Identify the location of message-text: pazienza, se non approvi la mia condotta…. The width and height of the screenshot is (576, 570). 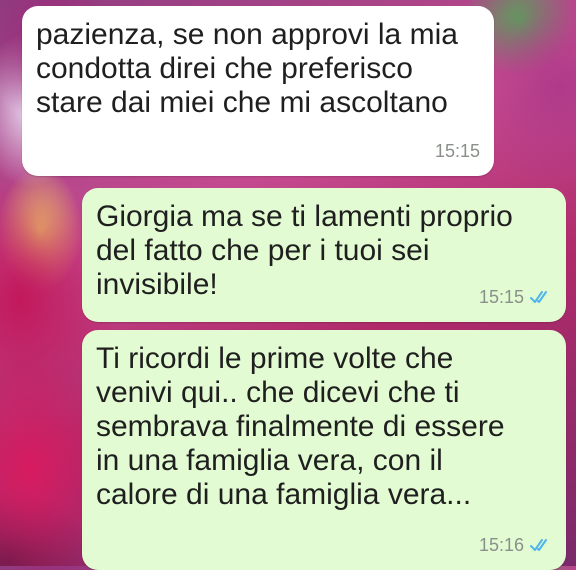
(247, 68).